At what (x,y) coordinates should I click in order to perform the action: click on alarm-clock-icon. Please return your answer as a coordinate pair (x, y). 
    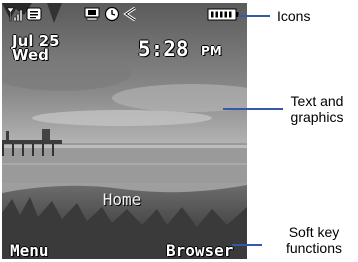
    Looking at the image, I should click on (112, 14).